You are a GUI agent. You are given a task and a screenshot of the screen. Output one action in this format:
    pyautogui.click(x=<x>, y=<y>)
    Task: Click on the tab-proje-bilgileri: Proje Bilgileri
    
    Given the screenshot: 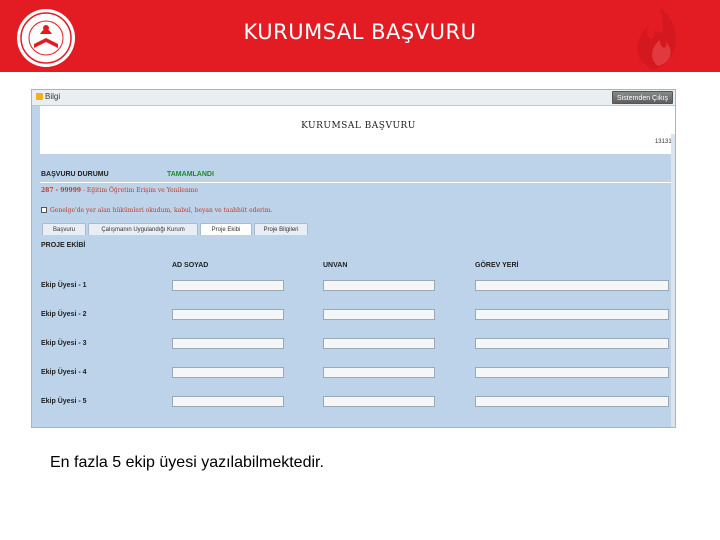 What is the action you would take?
    pyautogui.click(x=281, y=229)
    